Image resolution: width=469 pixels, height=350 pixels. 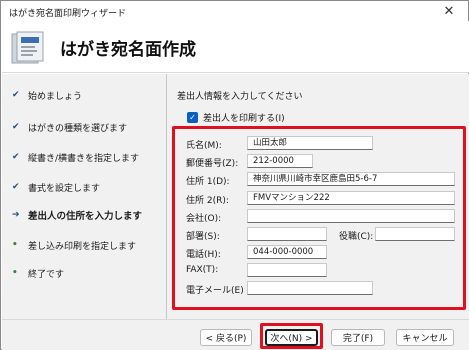 I want to click on postcard-logo-icon, so click(x=27, y=47).